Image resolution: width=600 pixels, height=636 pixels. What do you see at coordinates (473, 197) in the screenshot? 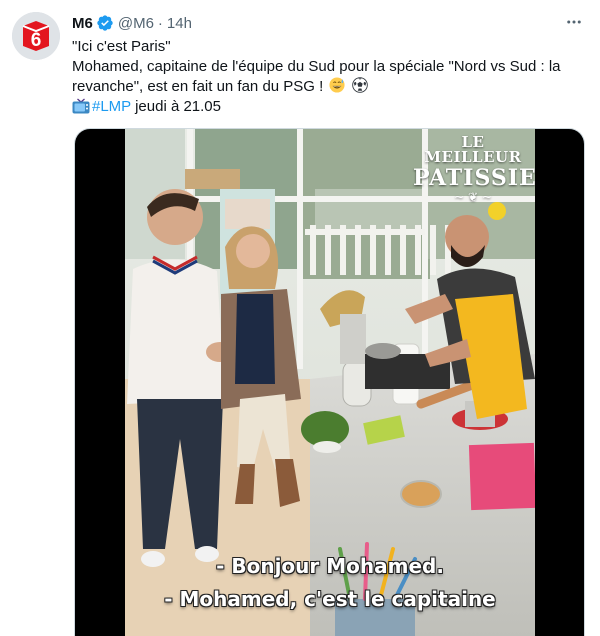
I see `show-logo-swirl-icon: ~ ❦ ~` at bounding box center [473, 197].